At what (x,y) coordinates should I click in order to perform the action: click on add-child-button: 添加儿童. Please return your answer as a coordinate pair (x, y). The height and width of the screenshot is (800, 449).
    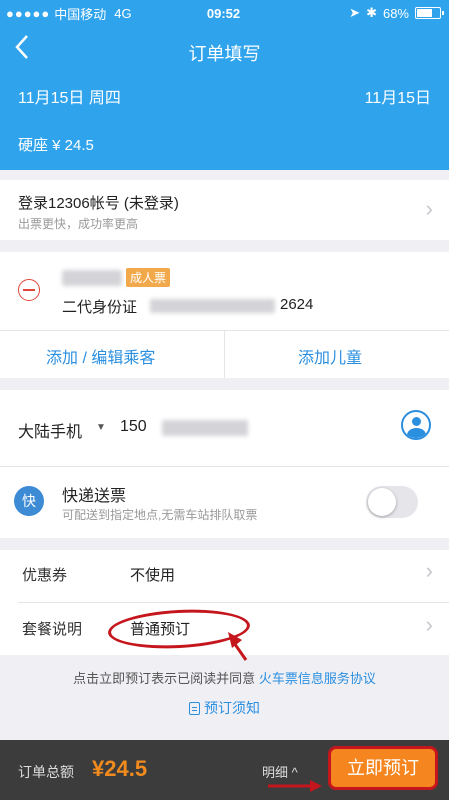
    Looking at the image, I should click on (330, 356).